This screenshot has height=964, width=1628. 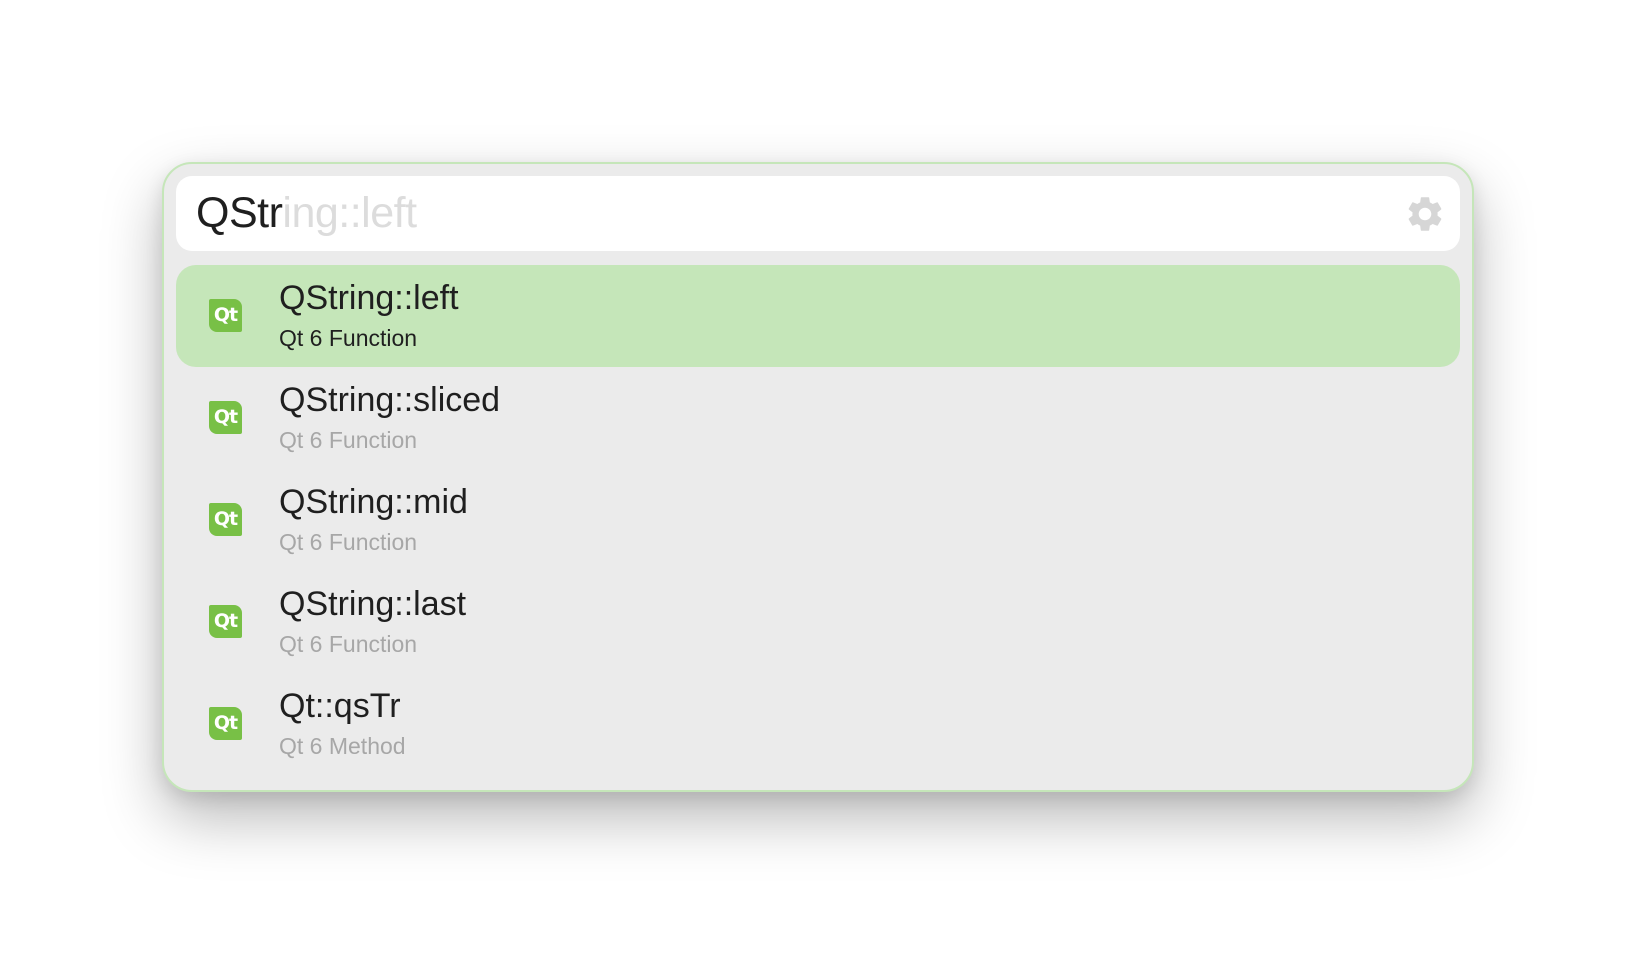 What do you see at coordinates (818, 724) in the screenshot?
I see `result-item: Qt Qt::qsTr Qt 6 Method` at bounding box center [818, 724].